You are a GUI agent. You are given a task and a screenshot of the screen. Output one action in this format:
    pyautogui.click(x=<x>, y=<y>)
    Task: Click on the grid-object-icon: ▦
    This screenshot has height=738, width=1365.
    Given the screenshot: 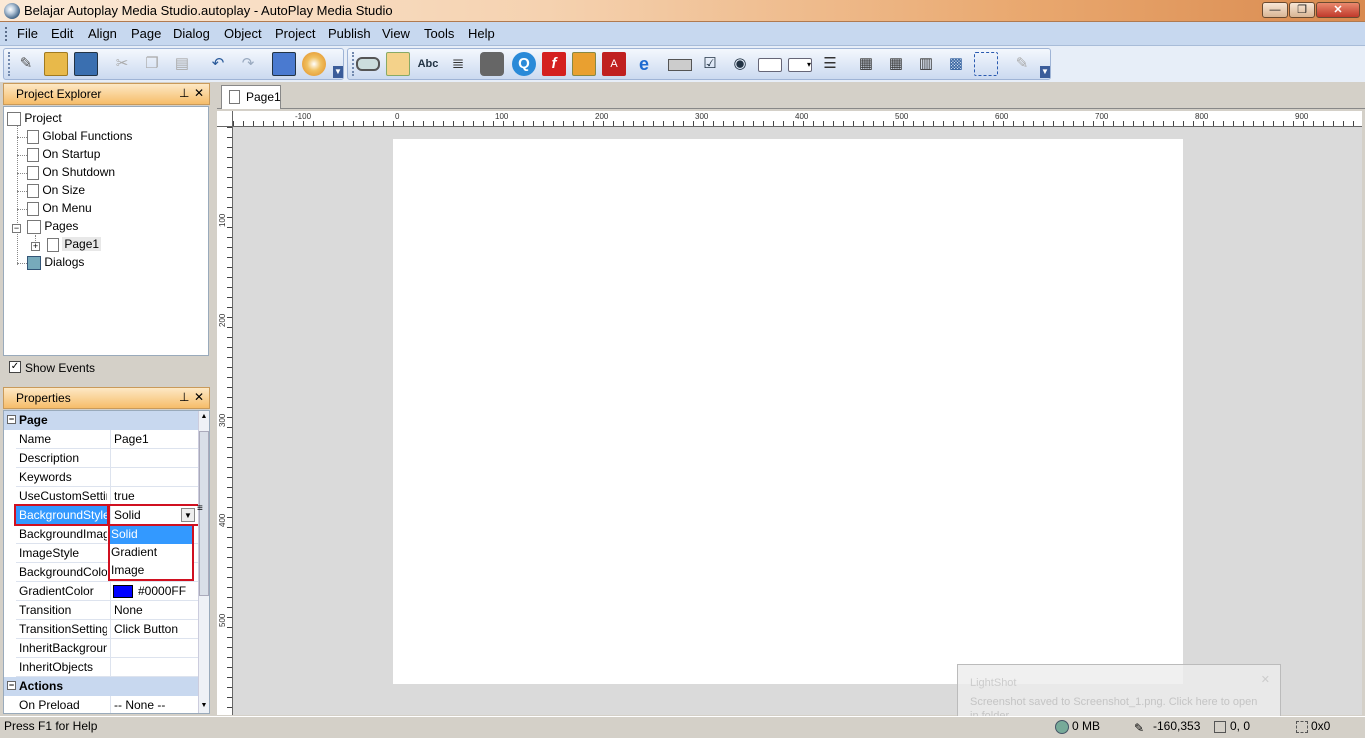 What is the action you would take?
    pyautogui.click(x=866, y=64)
    